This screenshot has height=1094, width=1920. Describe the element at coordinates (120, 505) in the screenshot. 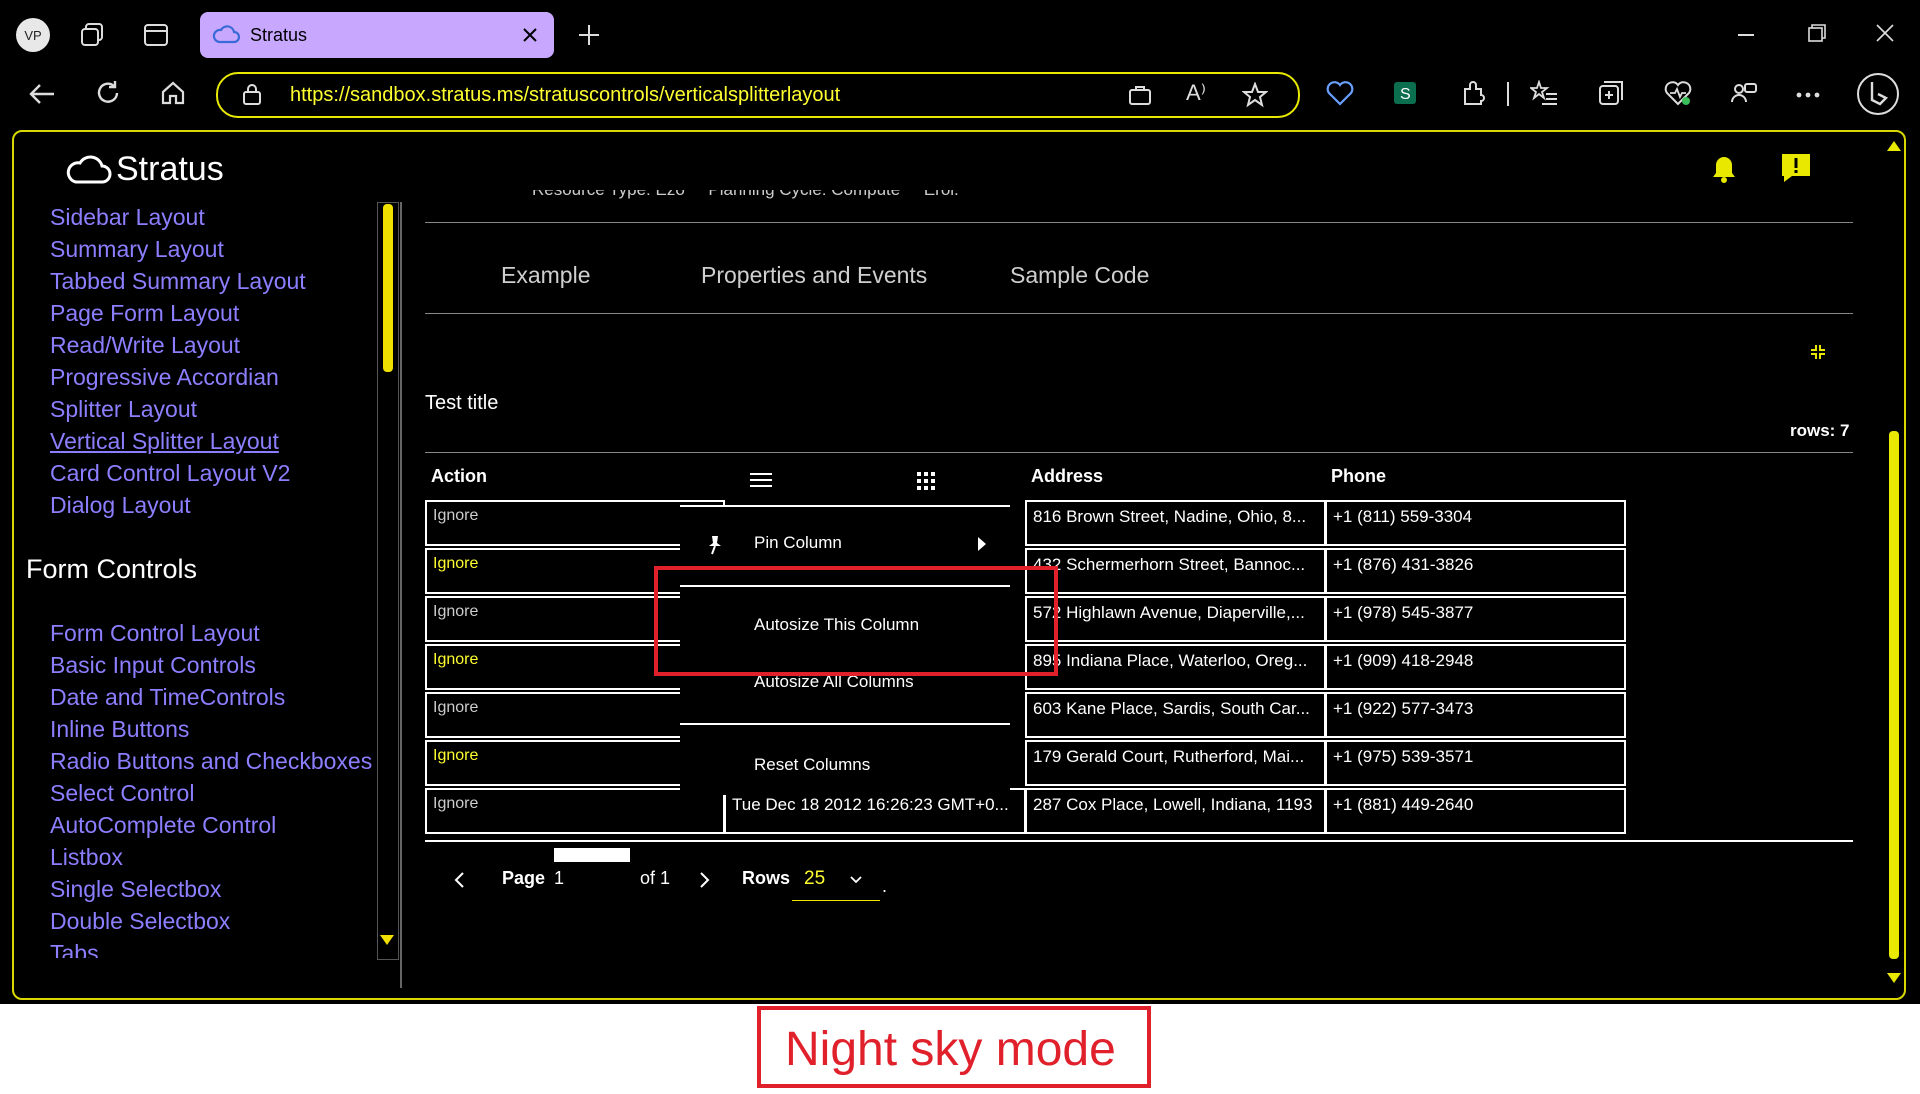

I see `sidebar-item-dialog-layout: Dialog Layout` at that location.